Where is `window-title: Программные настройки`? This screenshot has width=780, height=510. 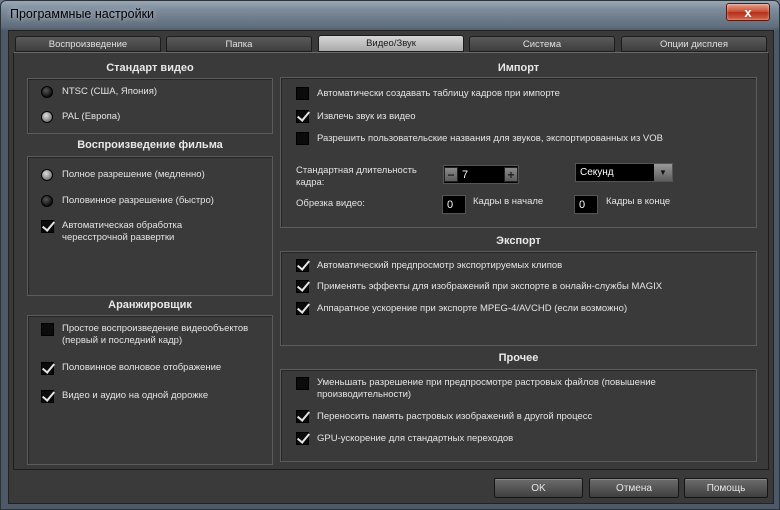 window-title: Программные настройки is located at coordinates (82, 14).